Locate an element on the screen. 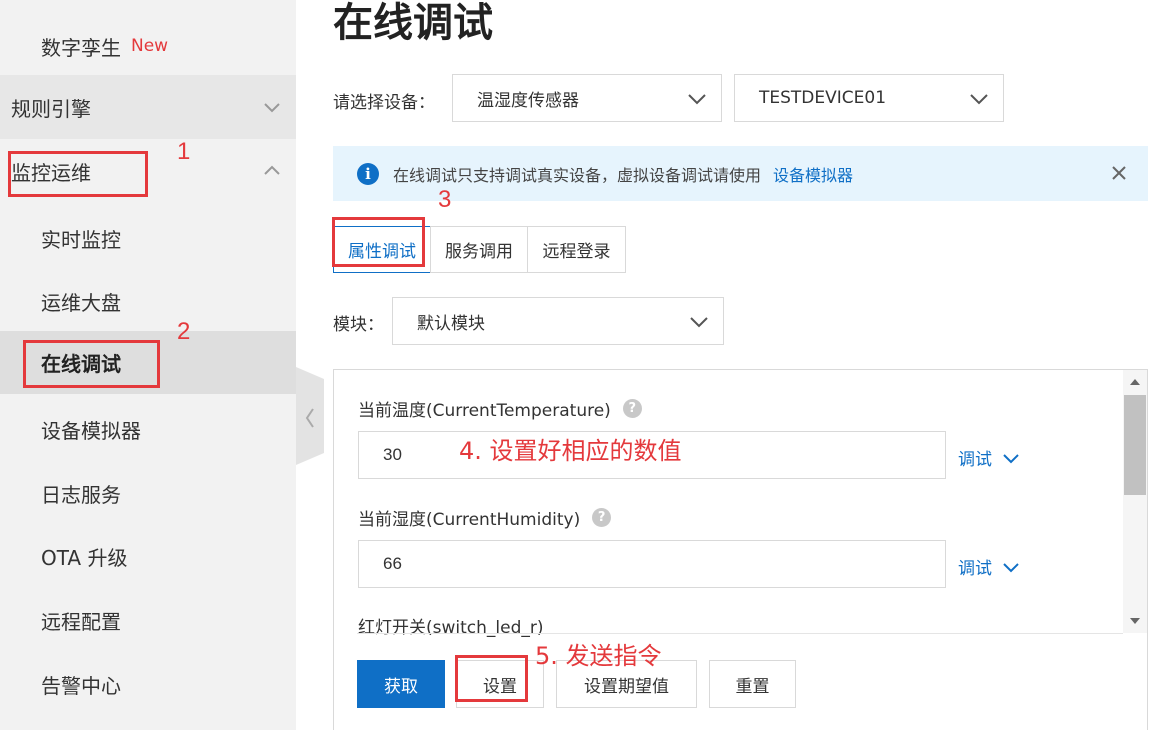 This screenshot has width=1167, height=730. device-select-label: 请选择设备： is located at coordinates (384, 103).